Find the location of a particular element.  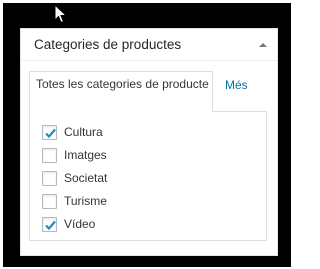

metabox-header: Categories de productes is located at coordinates (149, 45).